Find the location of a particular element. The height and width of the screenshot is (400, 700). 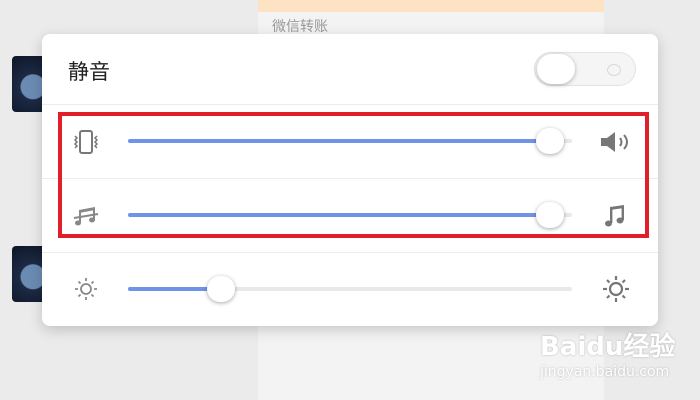

toggle-knob is located at coordinates (556, 69).